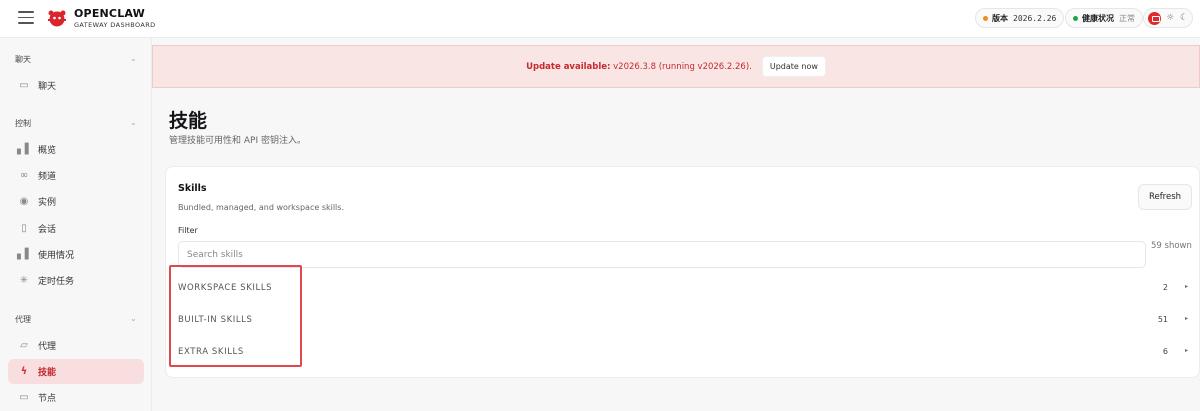 Image resolution: width=1200 pixels, height=411 pixels. Describe the element at coordinates (23, 319) in the screenshot. I see `sidebar-section-agents: 代理` at that location.